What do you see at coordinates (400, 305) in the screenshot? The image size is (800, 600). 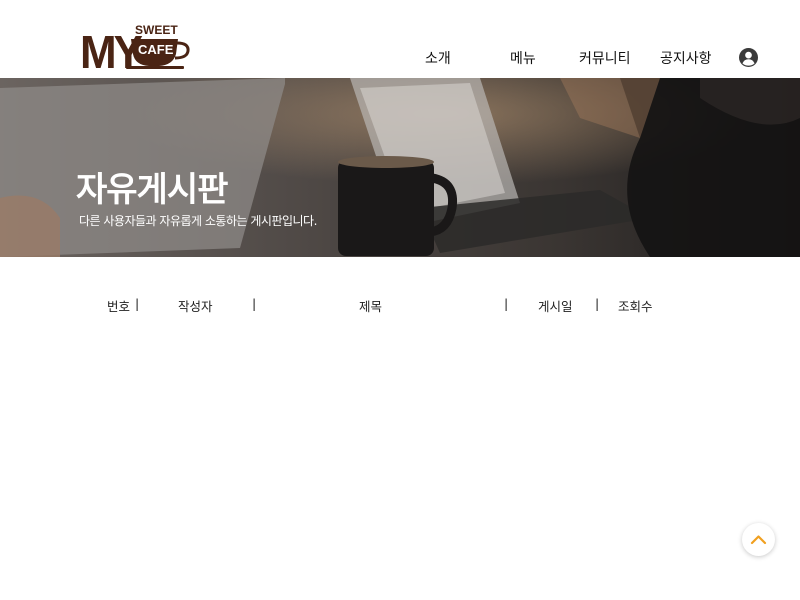 I see `board-header-row: 번호 | 작성자 | 제목 | 게시일 | 조회수` at bounding box center [400, 305].